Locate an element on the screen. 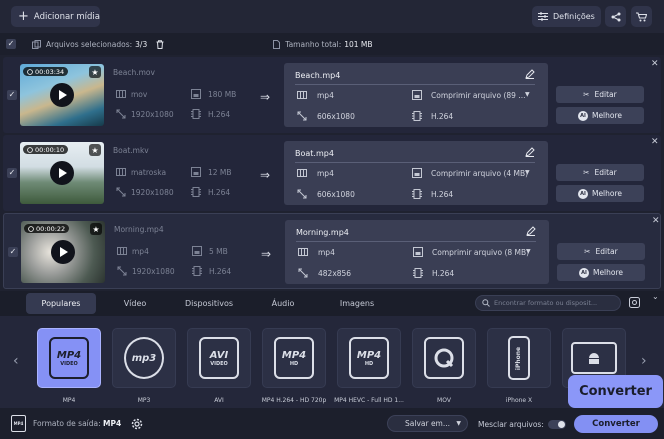 The image size is (664, 439). sliders-icon is located at coordinates (543, 16).